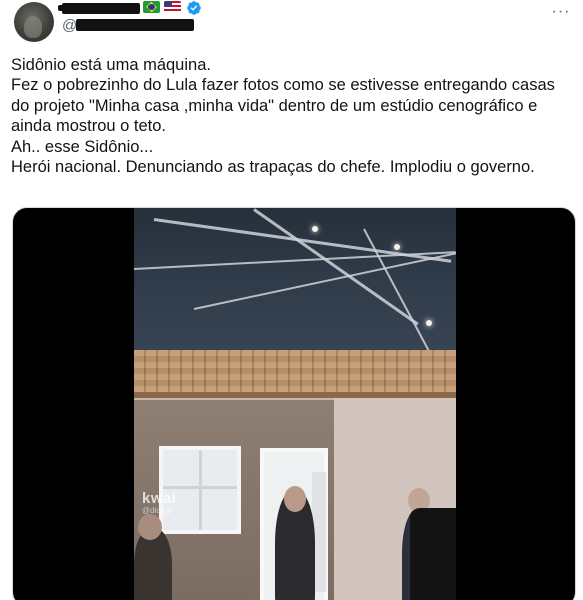  Describe the element at coordinates (159, 498) in the screenshot. I see `kwai-watermark: kwai` at that location.